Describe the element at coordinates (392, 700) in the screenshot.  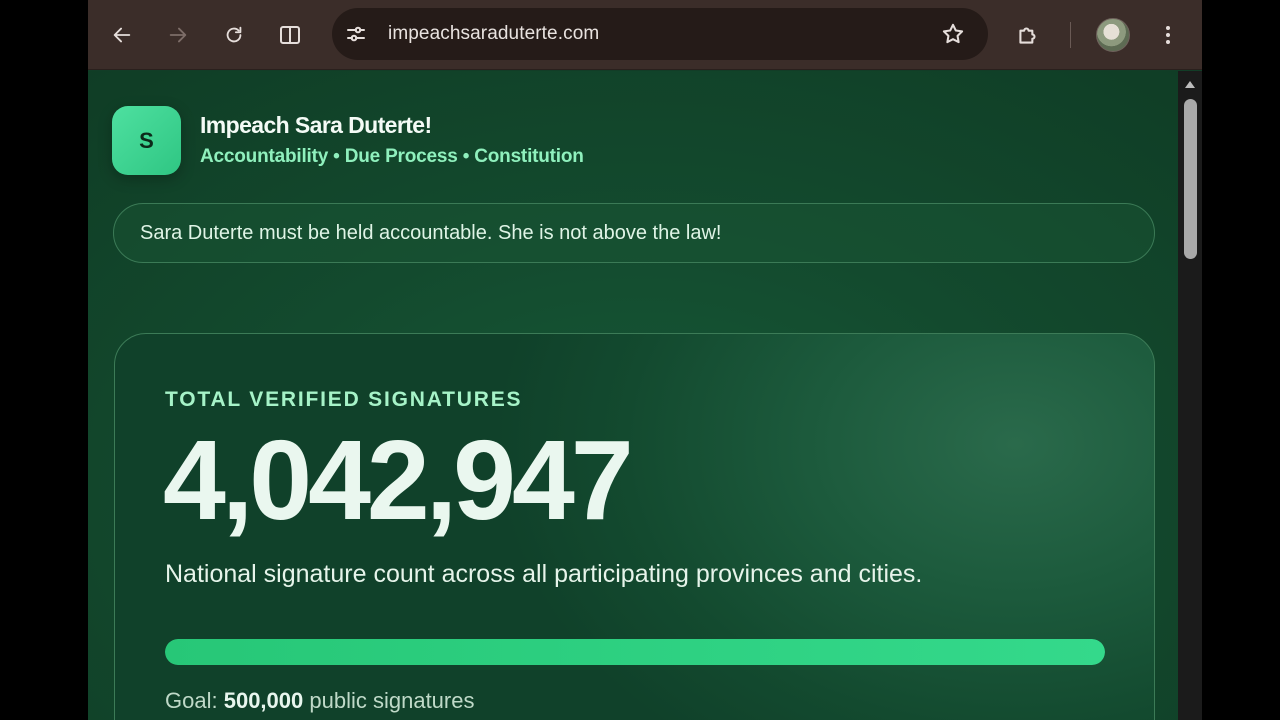
I see `goal-suffix: public signatures` at that location.